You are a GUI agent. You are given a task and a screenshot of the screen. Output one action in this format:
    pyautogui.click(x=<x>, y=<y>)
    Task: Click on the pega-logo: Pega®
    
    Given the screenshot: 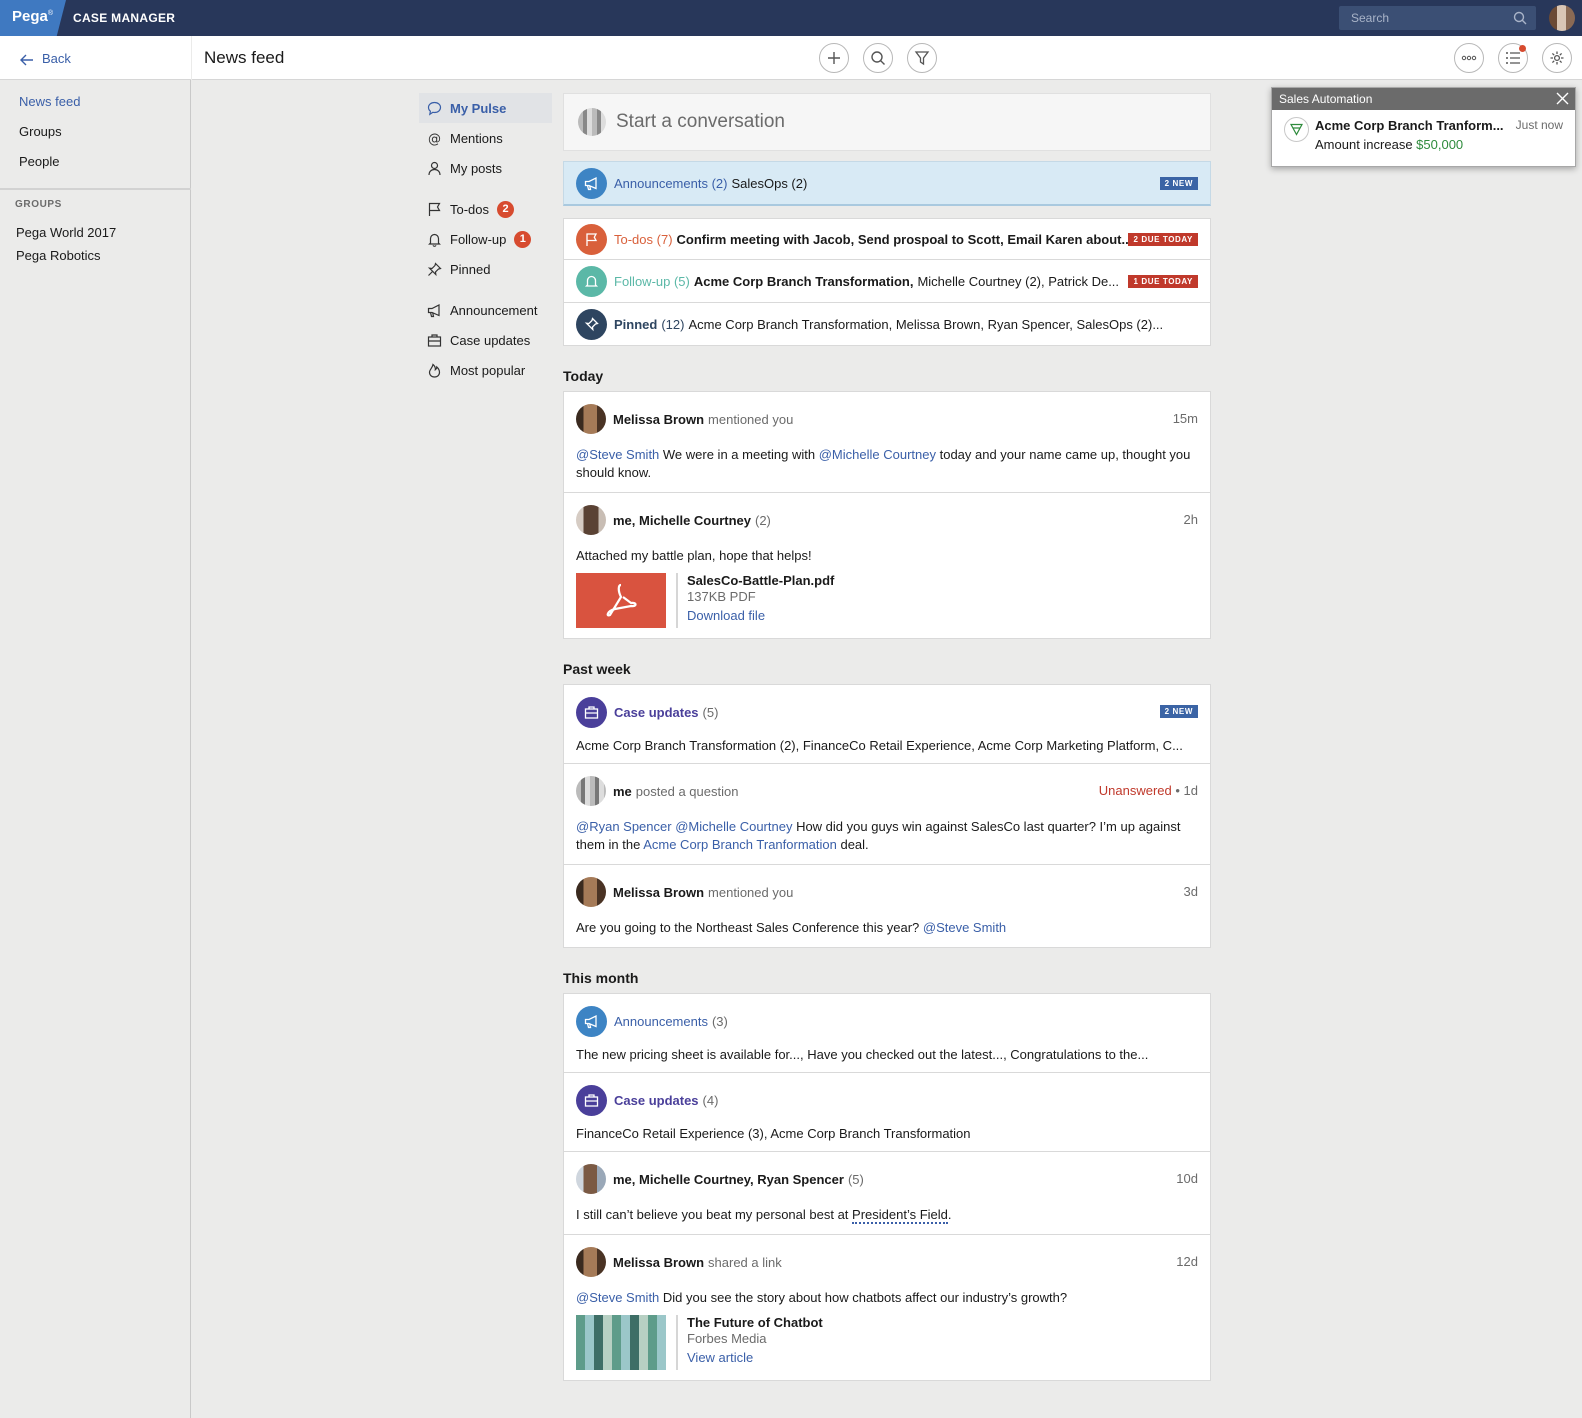 What is the action you would take?
    pyautogui.click(x=33, y=18)
    